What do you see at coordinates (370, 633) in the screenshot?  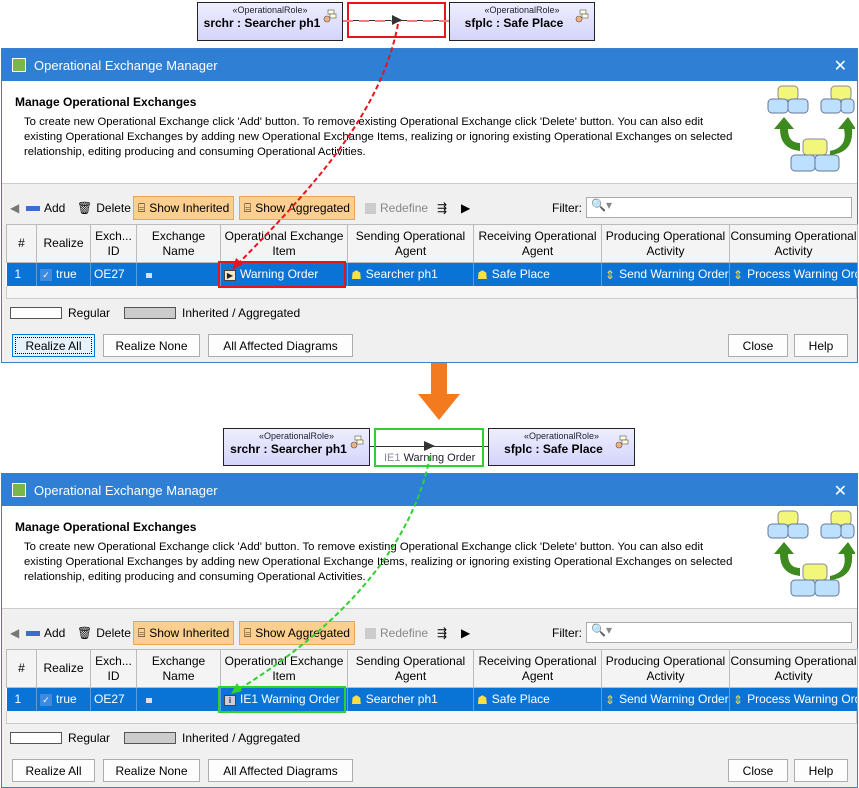 I see `redefine-icon` at bounding box center [370, 633].